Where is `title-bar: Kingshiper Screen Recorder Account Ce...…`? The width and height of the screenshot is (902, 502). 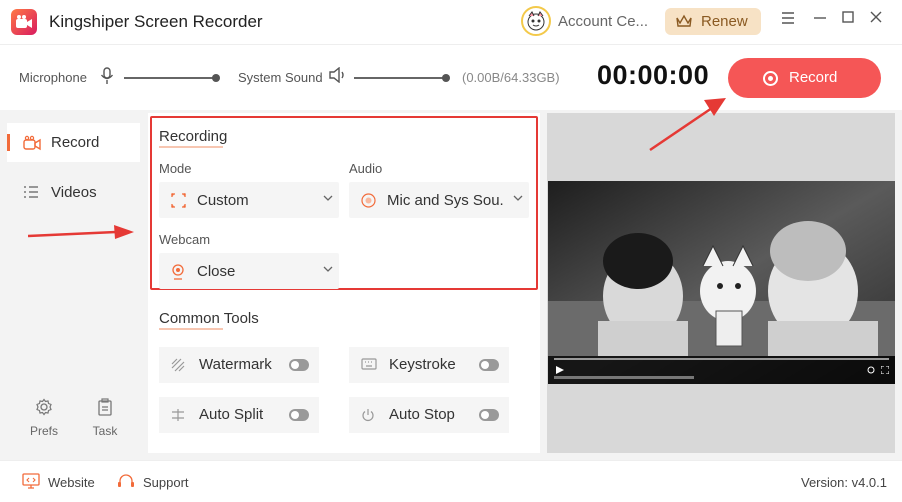 title-bar: Kingshiper Screen Recorder Account Ce...… is located at coordinates (451, 22).